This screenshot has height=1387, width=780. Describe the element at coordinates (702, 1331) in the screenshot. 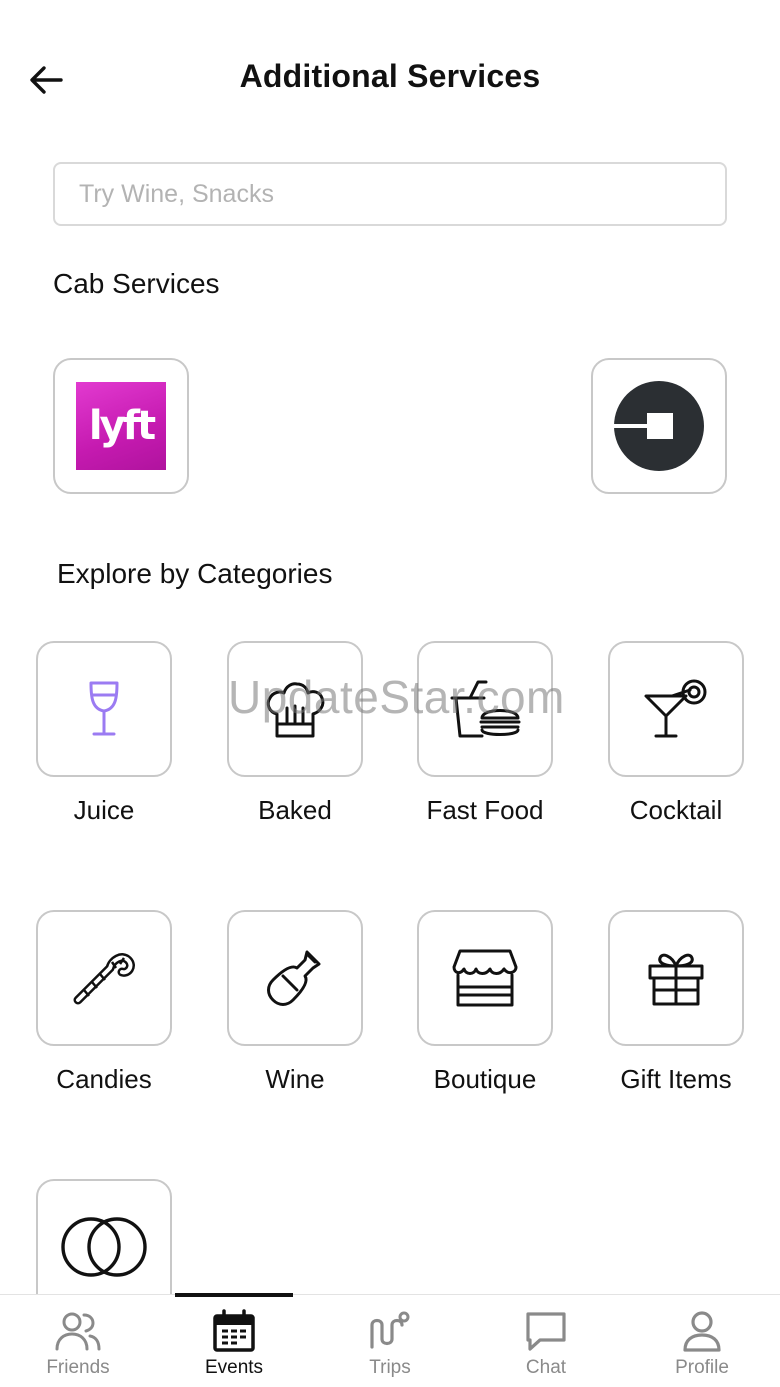

I see `profile-icon` at that location.